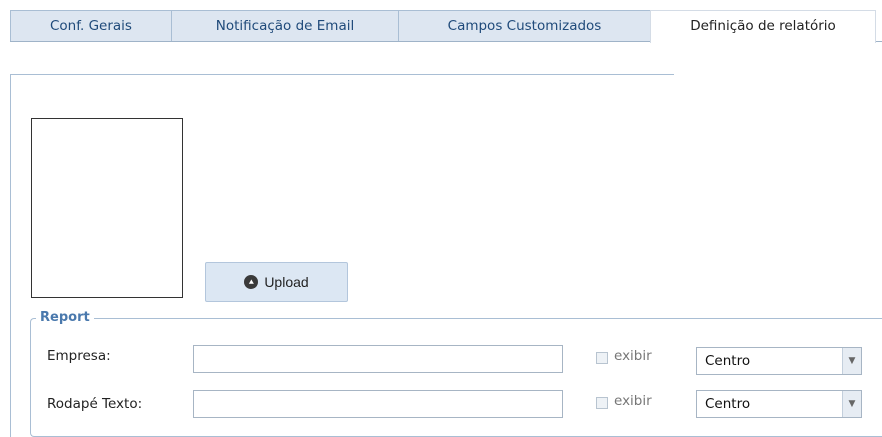 The image size is (882, 437). What do you see at coordinates (728, 404) in the screenshot?
I see `rodape-align-value: Centro` at bounding box center [728, 404].